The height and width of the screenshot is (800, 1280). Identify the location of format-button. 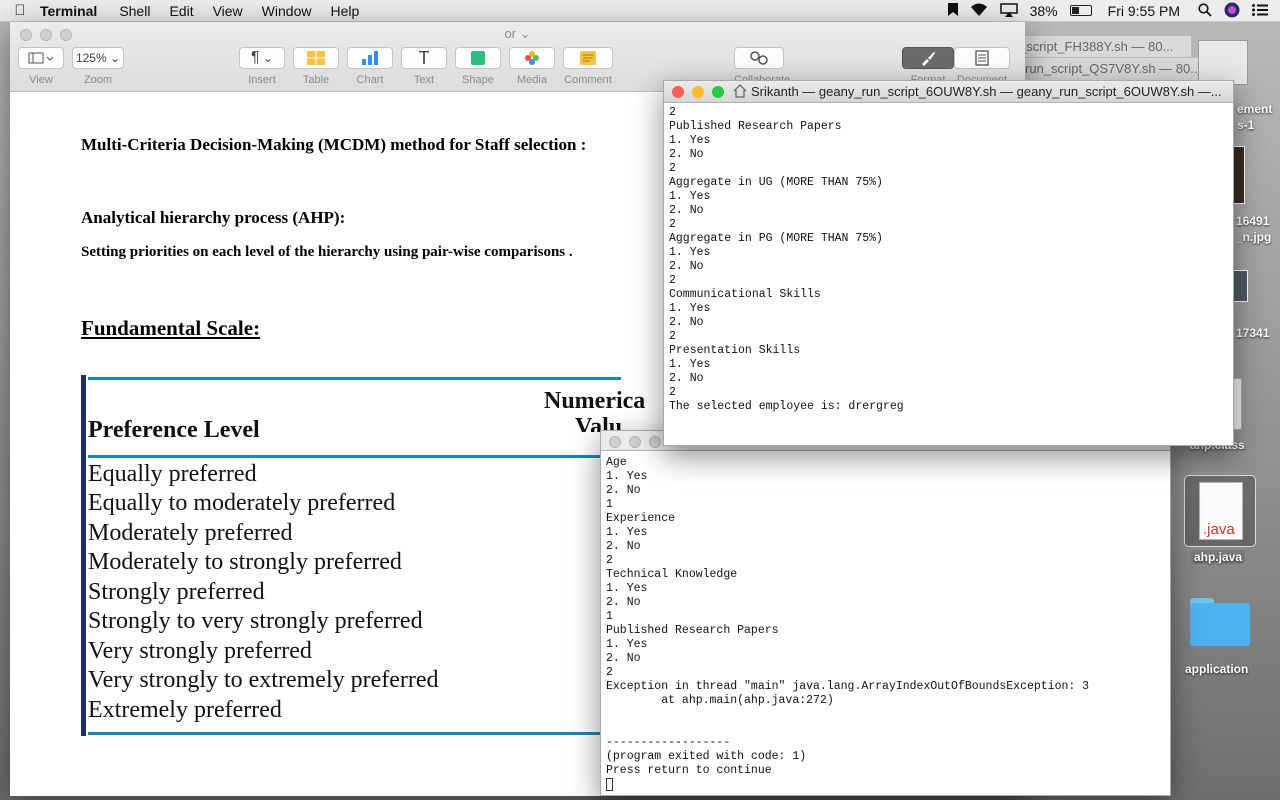
(928, 58).